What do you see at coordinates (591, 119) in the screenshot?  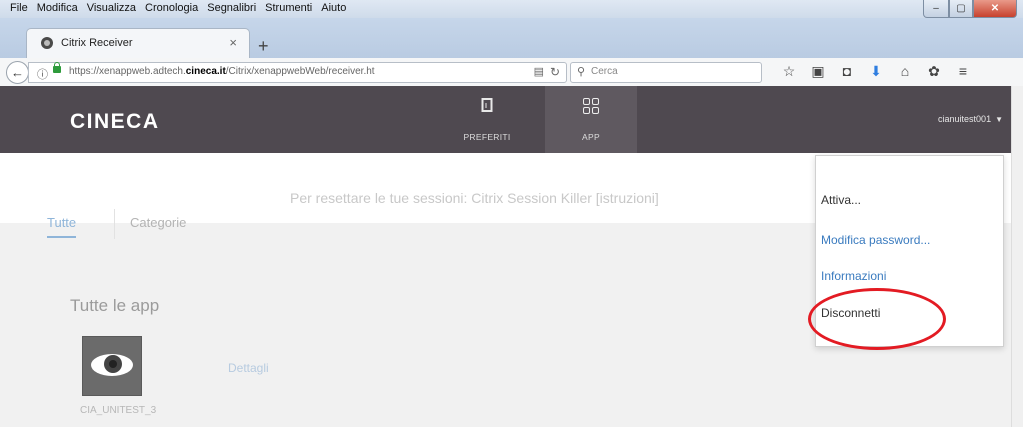 I see `tab-app: APP` at bounding box center [591, 119].